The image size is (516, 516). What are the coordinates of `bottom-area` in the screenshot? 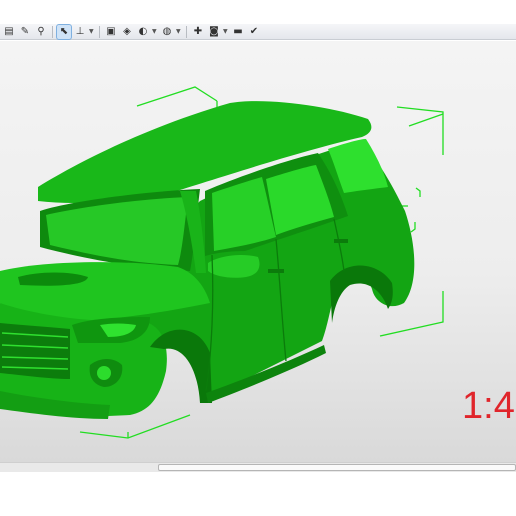 It's located at (258, 494).